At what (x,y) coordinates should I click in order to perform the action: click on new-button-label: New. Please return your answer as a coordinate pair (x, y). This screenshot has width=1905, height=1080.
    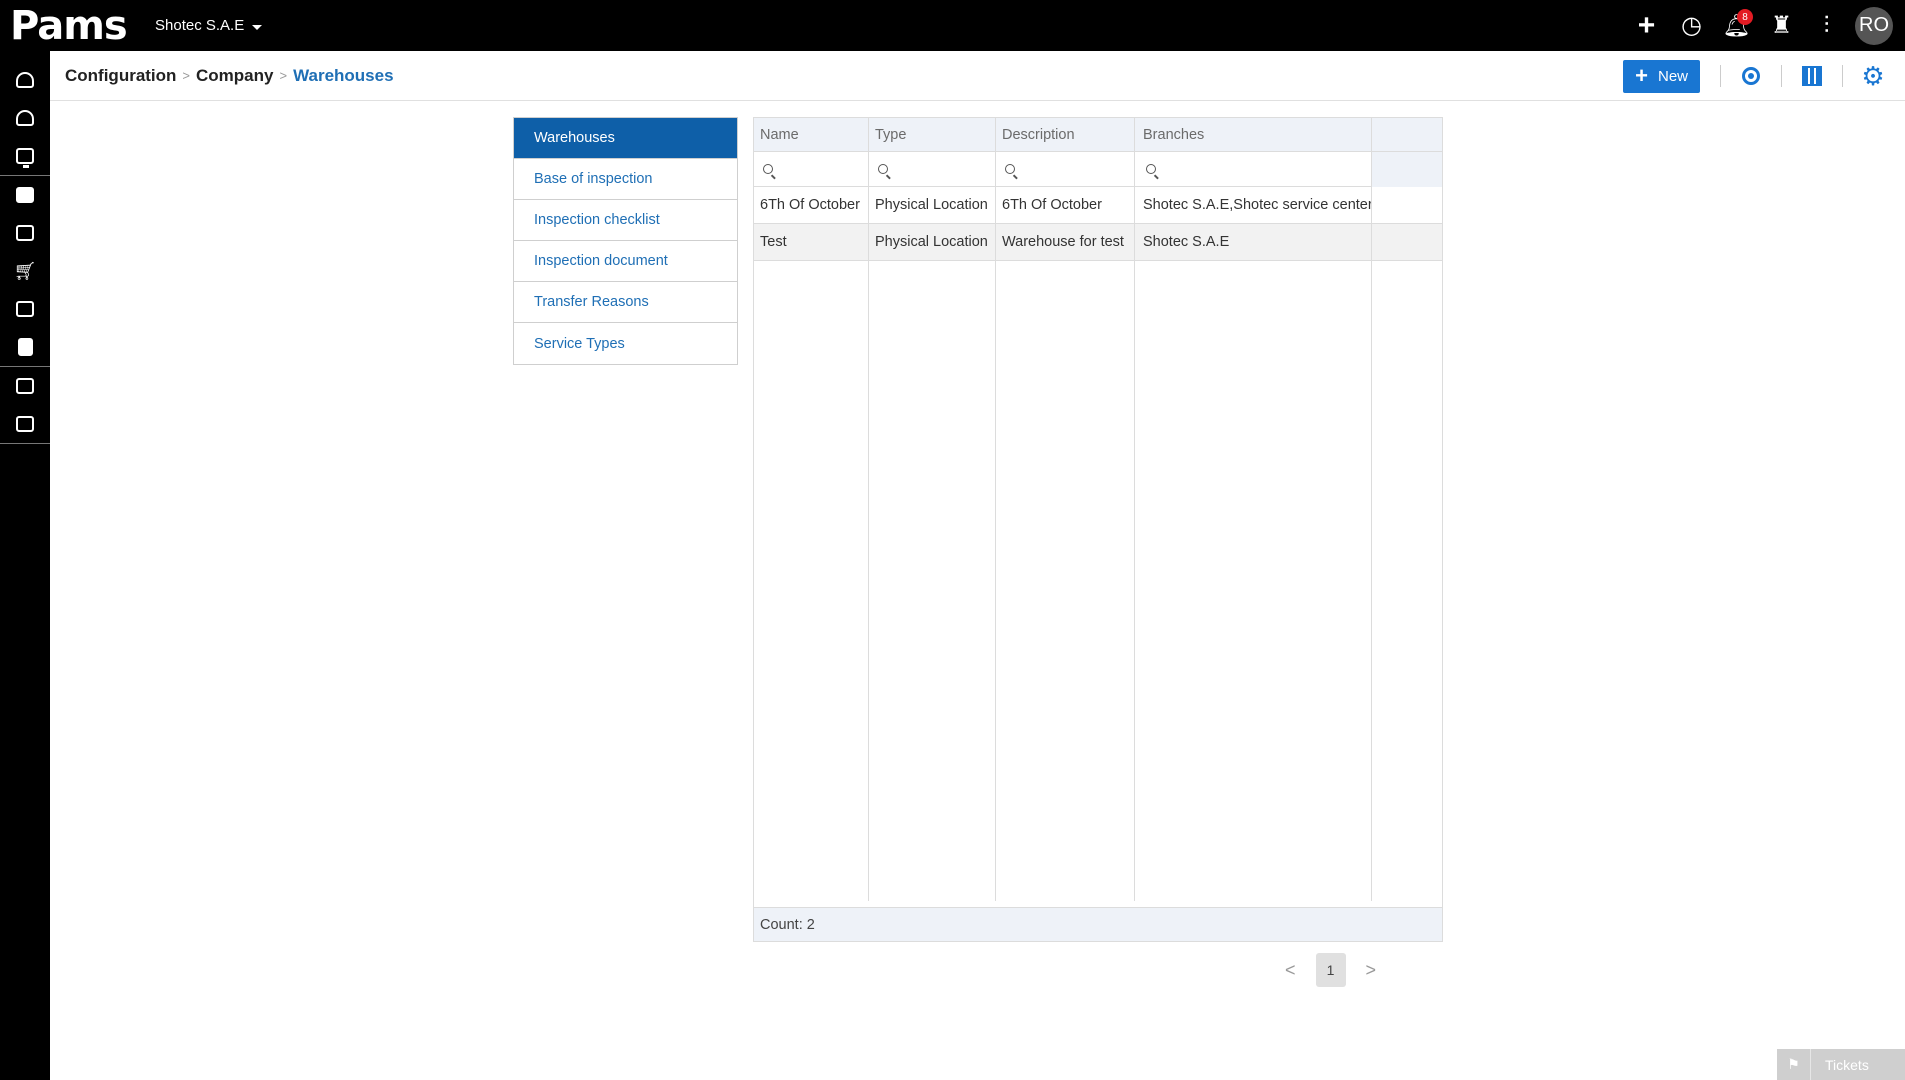
    Looking at the image, I should click on (1672, 76).